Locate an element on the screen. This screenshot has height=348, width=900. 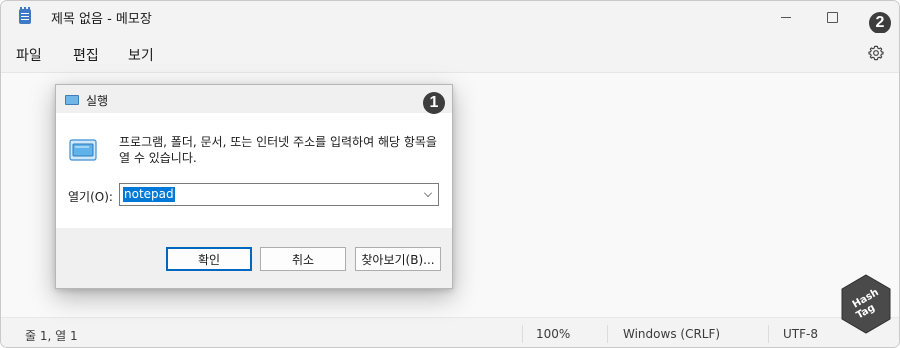
status-bar: 줄 1, 열 1 100% Windows (CRLF) UTF-8 is located at coordinates (450, 332).